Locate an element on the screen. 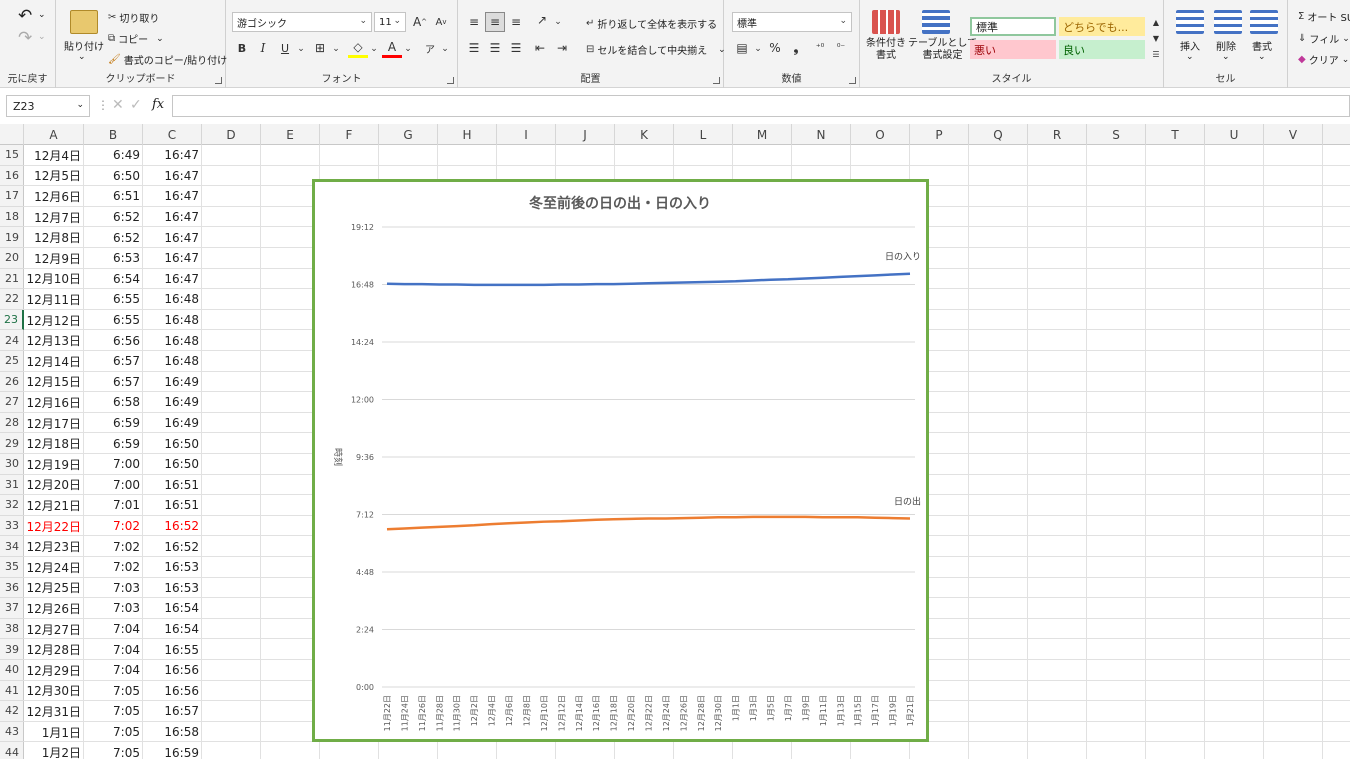  clear-button: ◆ クリア ⌄ is located at coordinates (1323, 59).